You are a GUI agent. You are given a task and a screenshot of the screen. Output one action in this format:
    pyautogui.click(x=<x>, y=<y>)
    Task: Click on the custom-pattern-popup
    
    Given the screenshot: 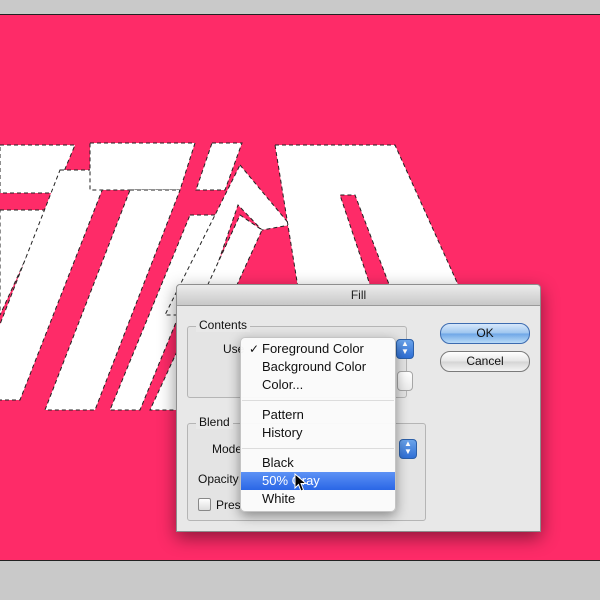 What is the action you would take?
    pyautogui.click(x=405, y=381)
    